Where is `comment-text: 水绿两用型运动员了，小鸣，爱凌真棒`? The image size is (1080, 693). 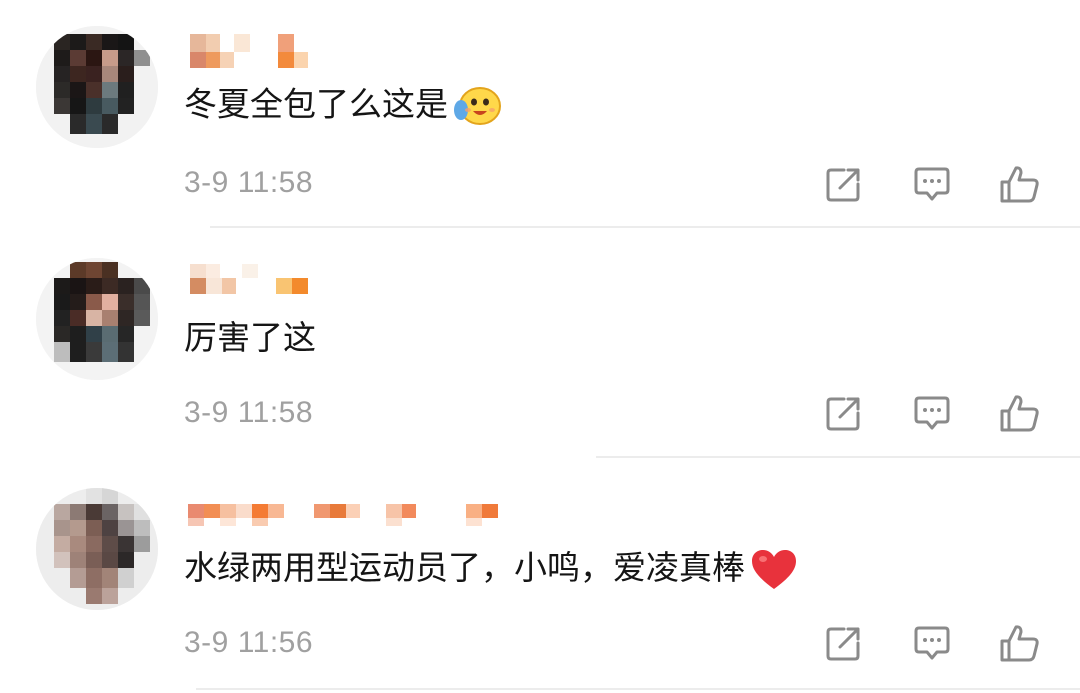 comment-text: 水绿两用型运动员了，小鸣，爱凌真棒 is located at coordinates (491, 569).